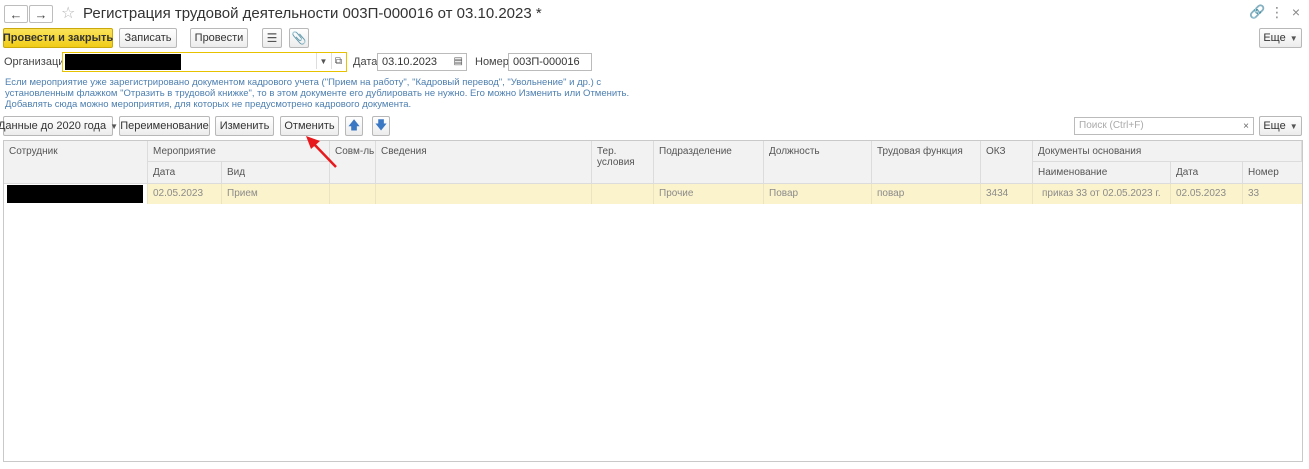  Describe the element at coordinates (219, 38) in the screenshot. I see `post-button: Провести` at that location.